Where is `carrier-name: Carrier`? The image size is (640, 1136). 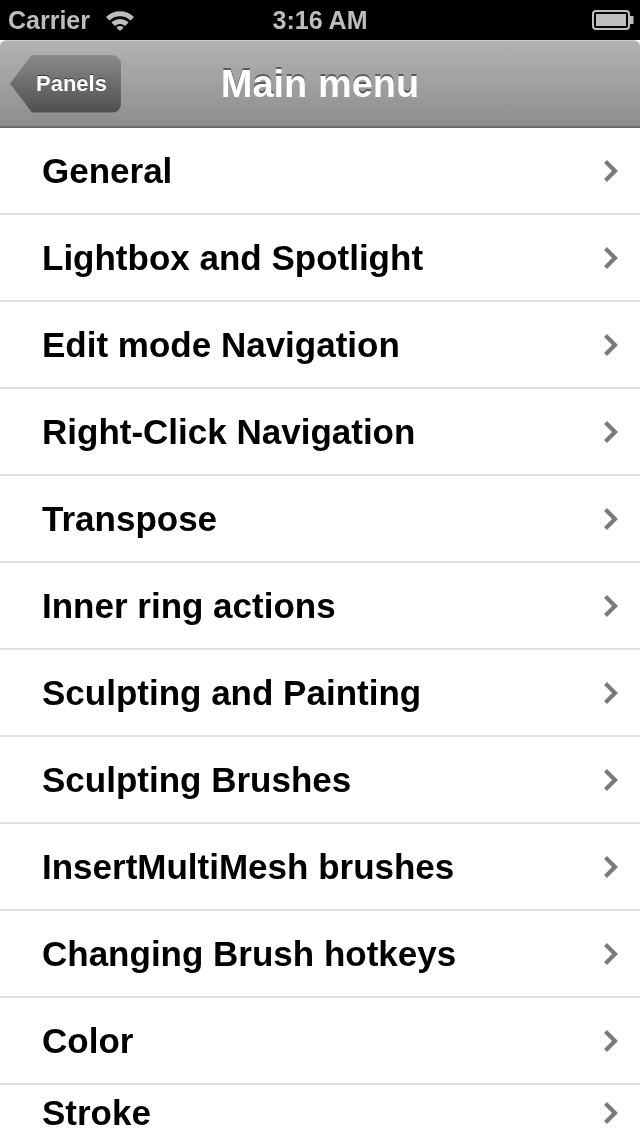 carrier-name: Carrier is located at coordinates (49, 20).